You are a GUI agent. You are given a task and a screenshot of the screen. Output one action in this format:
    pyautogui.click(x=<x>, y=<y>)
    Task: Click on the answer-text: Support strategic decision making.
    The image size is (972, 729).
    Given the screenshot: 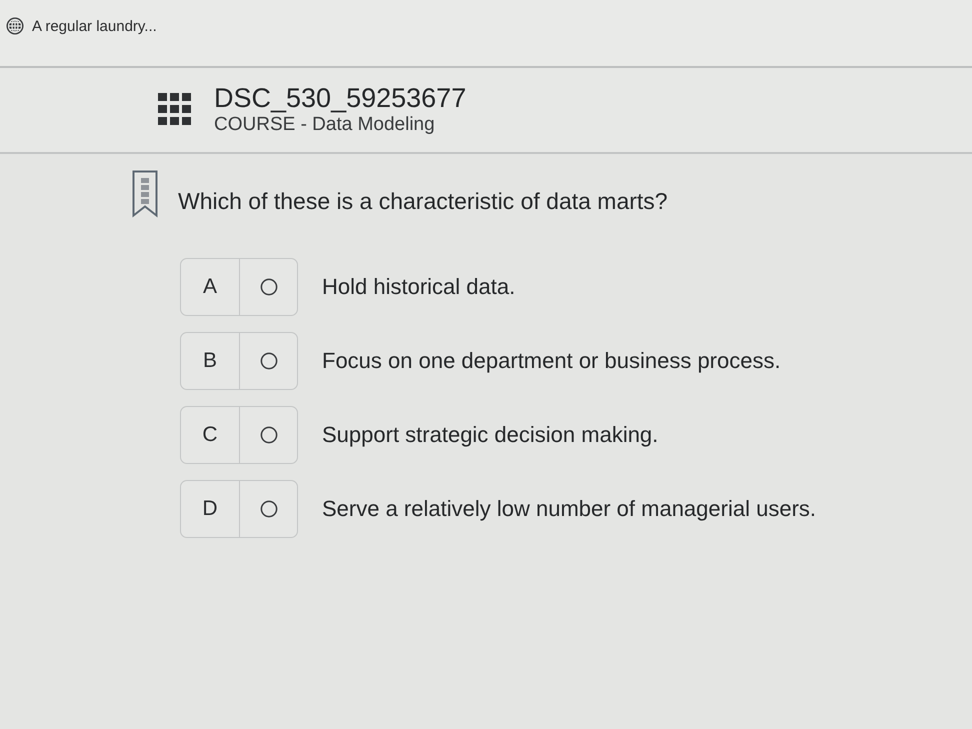 What is the action you would take?
    pyautogui.click(x=490, y=435)
    